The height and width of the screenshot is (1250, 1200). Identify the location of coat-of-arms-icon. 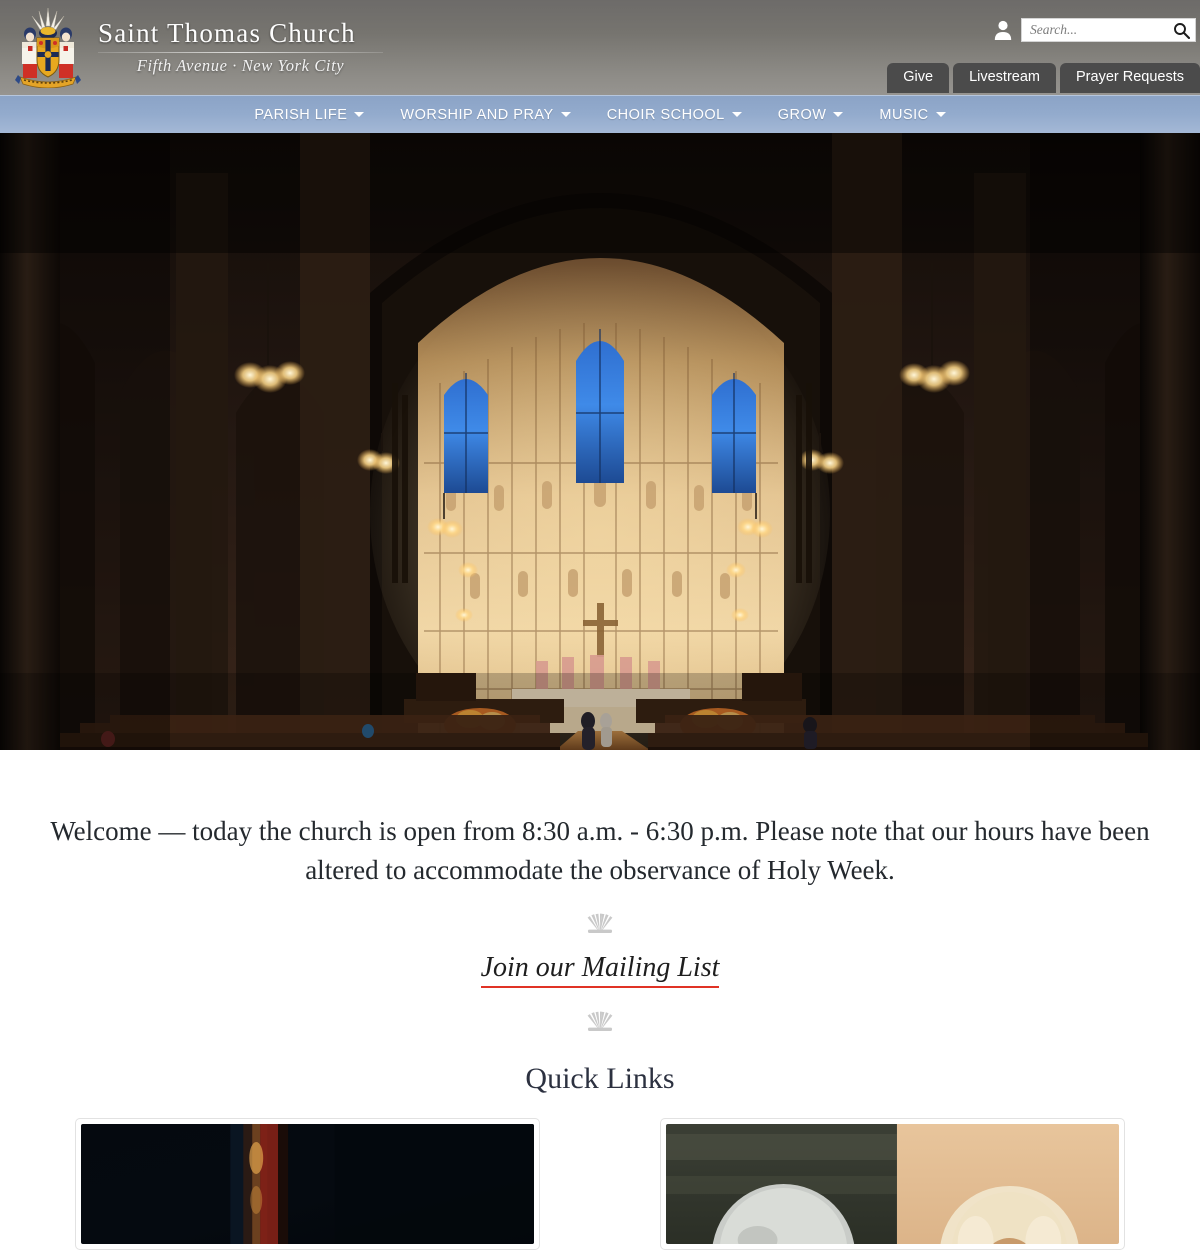
(48, 47).